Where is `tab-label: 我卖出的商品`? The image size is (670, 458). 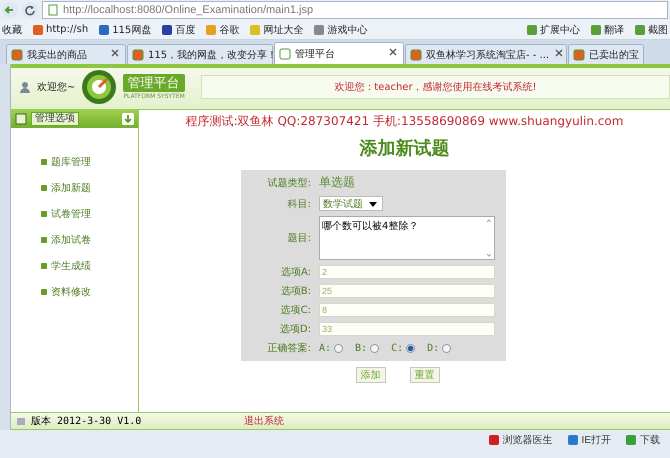 tab-label: 我卖出的商品 is located at coordinates (57, 55).